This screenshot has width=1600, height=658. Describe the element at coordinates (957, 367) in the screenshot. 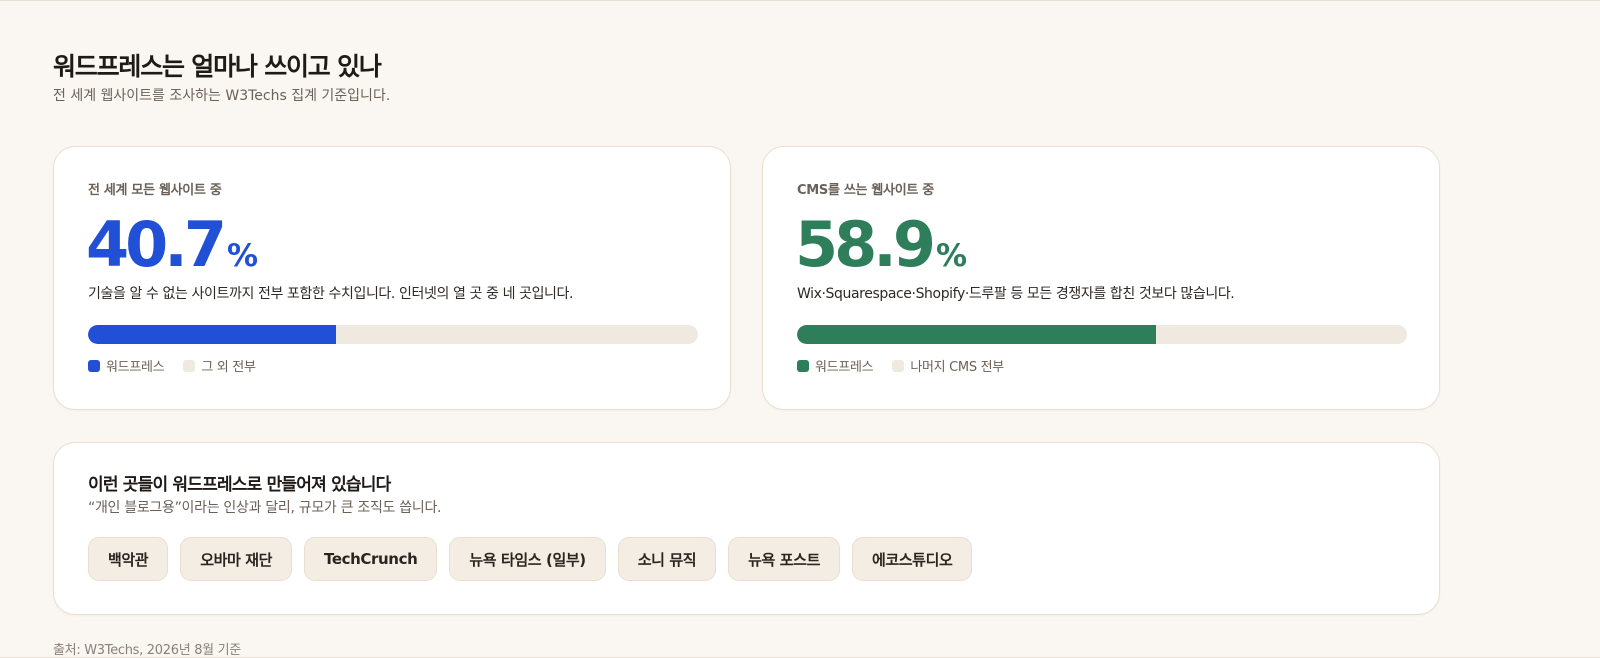

I see `legend-label: 나머지 CMS 전부` at that location.